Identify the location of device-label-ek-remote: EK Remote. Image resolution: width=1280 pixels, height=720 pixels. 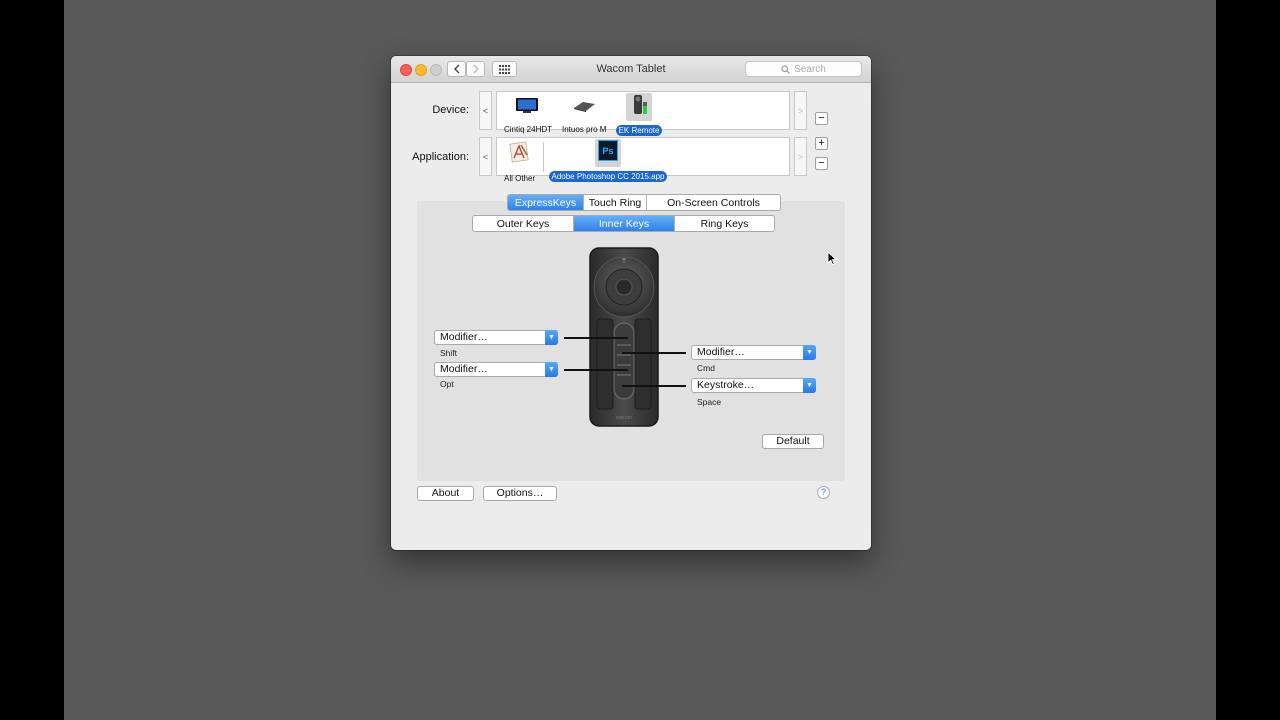
(639, 130).